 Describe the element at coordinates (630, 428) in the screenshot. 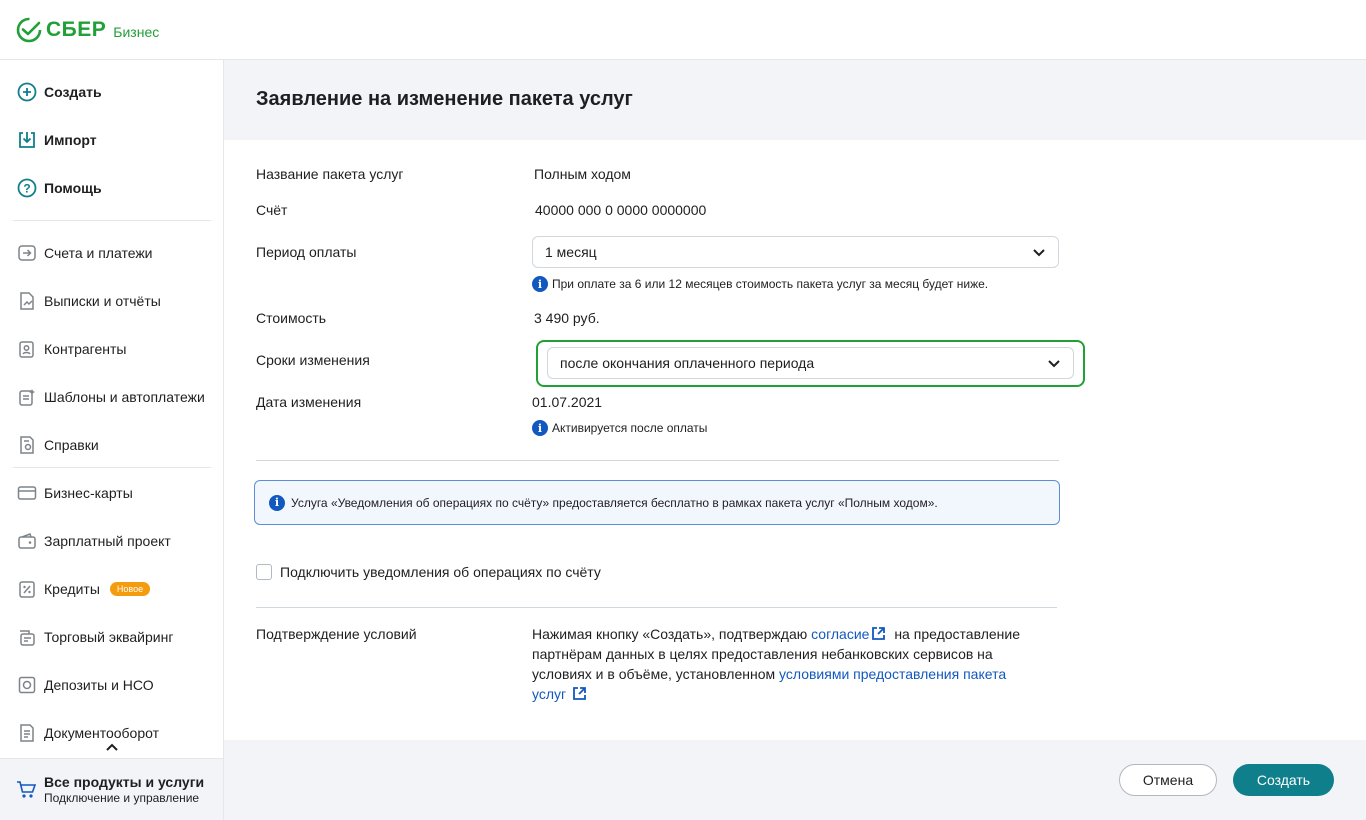

I see `change-date-hint-text: Активируется после оплаты` at that location.